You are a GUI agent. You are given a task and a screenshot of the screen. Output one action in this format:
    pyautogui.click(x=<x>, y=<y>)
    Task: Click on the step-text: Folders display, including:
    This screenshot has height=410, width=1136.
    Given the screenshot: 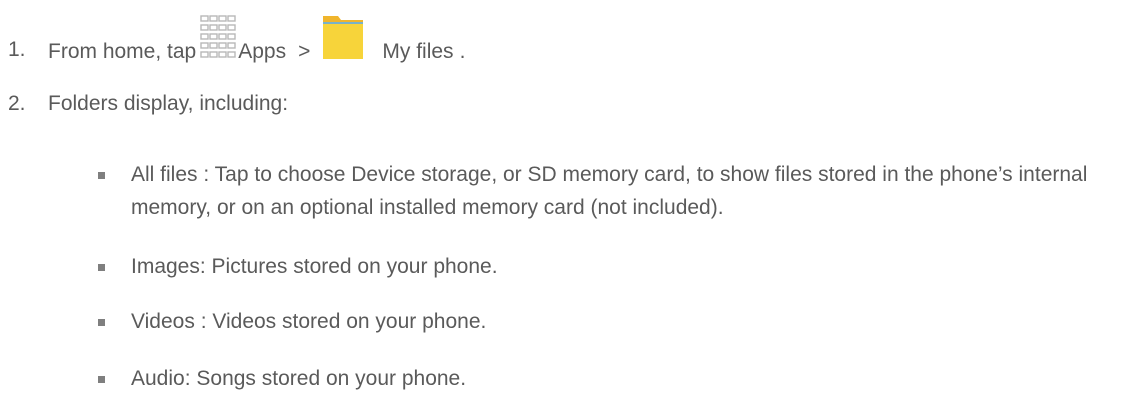 What is the action you would take?
    pyautogui.click(x=168, y=103)
    